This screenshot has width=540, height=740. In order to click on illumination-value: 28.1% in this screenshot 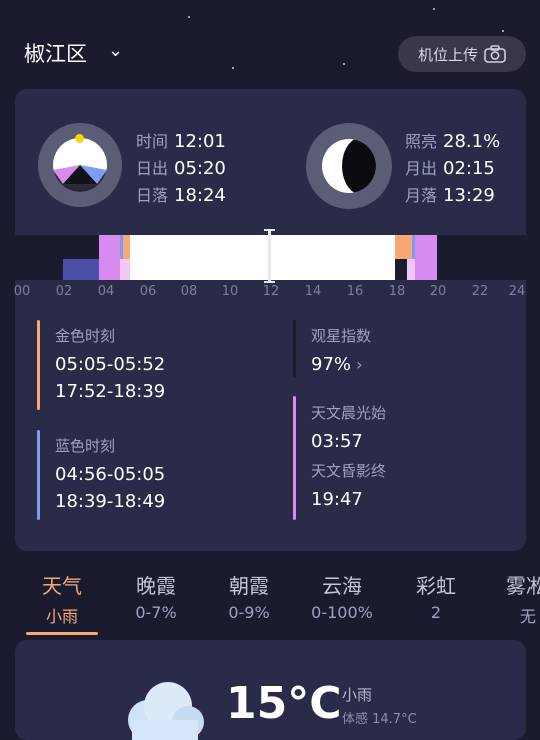, I will do `click(472, 141)`.